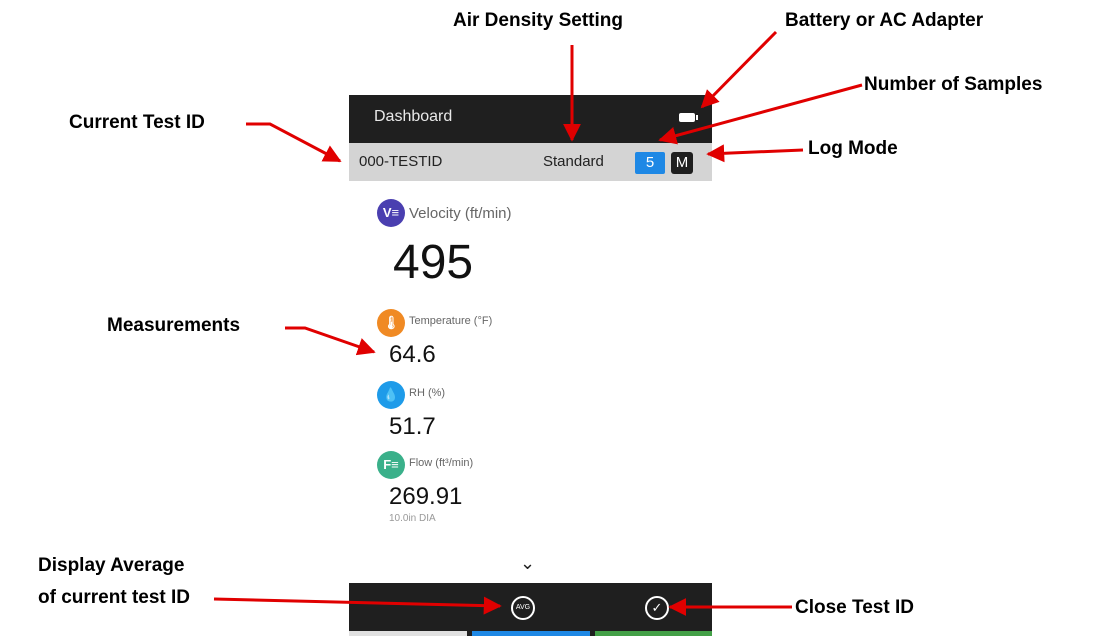 This screenshot has width=1100, height=636. What do you see at coordinates (412, 426) in the screenshot?
I see `measurement-value: 51.7` at bounding box center [412, 426].